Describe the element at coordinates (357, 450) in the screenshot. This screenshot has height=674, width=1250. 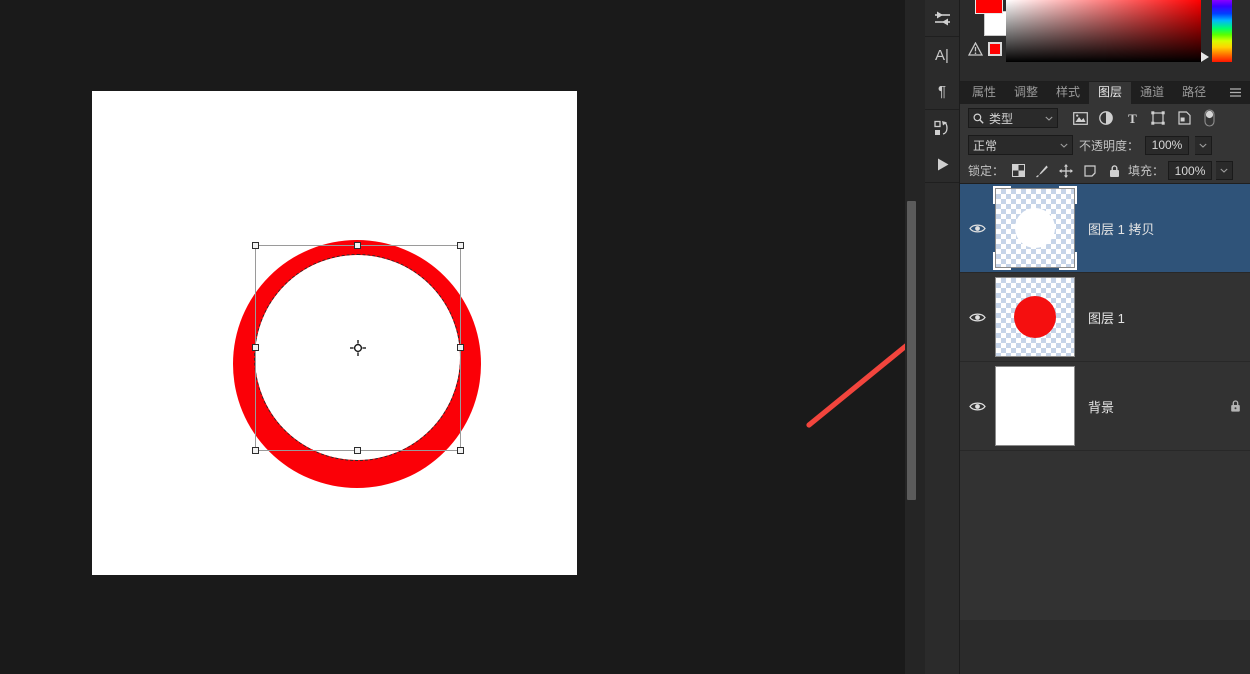
I see `transform-handle-s` at that location.